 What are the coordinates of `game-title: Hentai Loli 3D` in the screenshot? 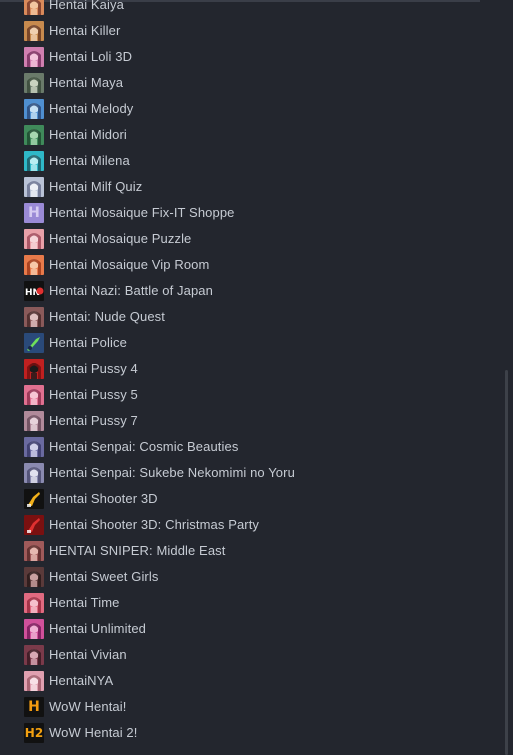 It's located at (91, 56).